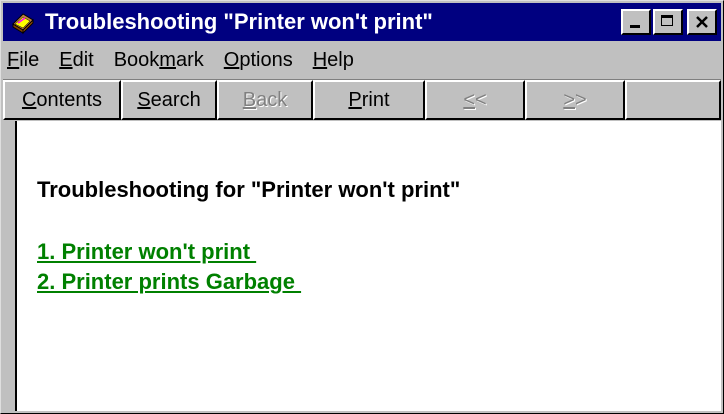 The height and width of the screenshot is (414, 724). What do you see at coordinates (575, 100) in the screenshot?
I see `next-topic-button: > >` at bounding box center [575, 100].